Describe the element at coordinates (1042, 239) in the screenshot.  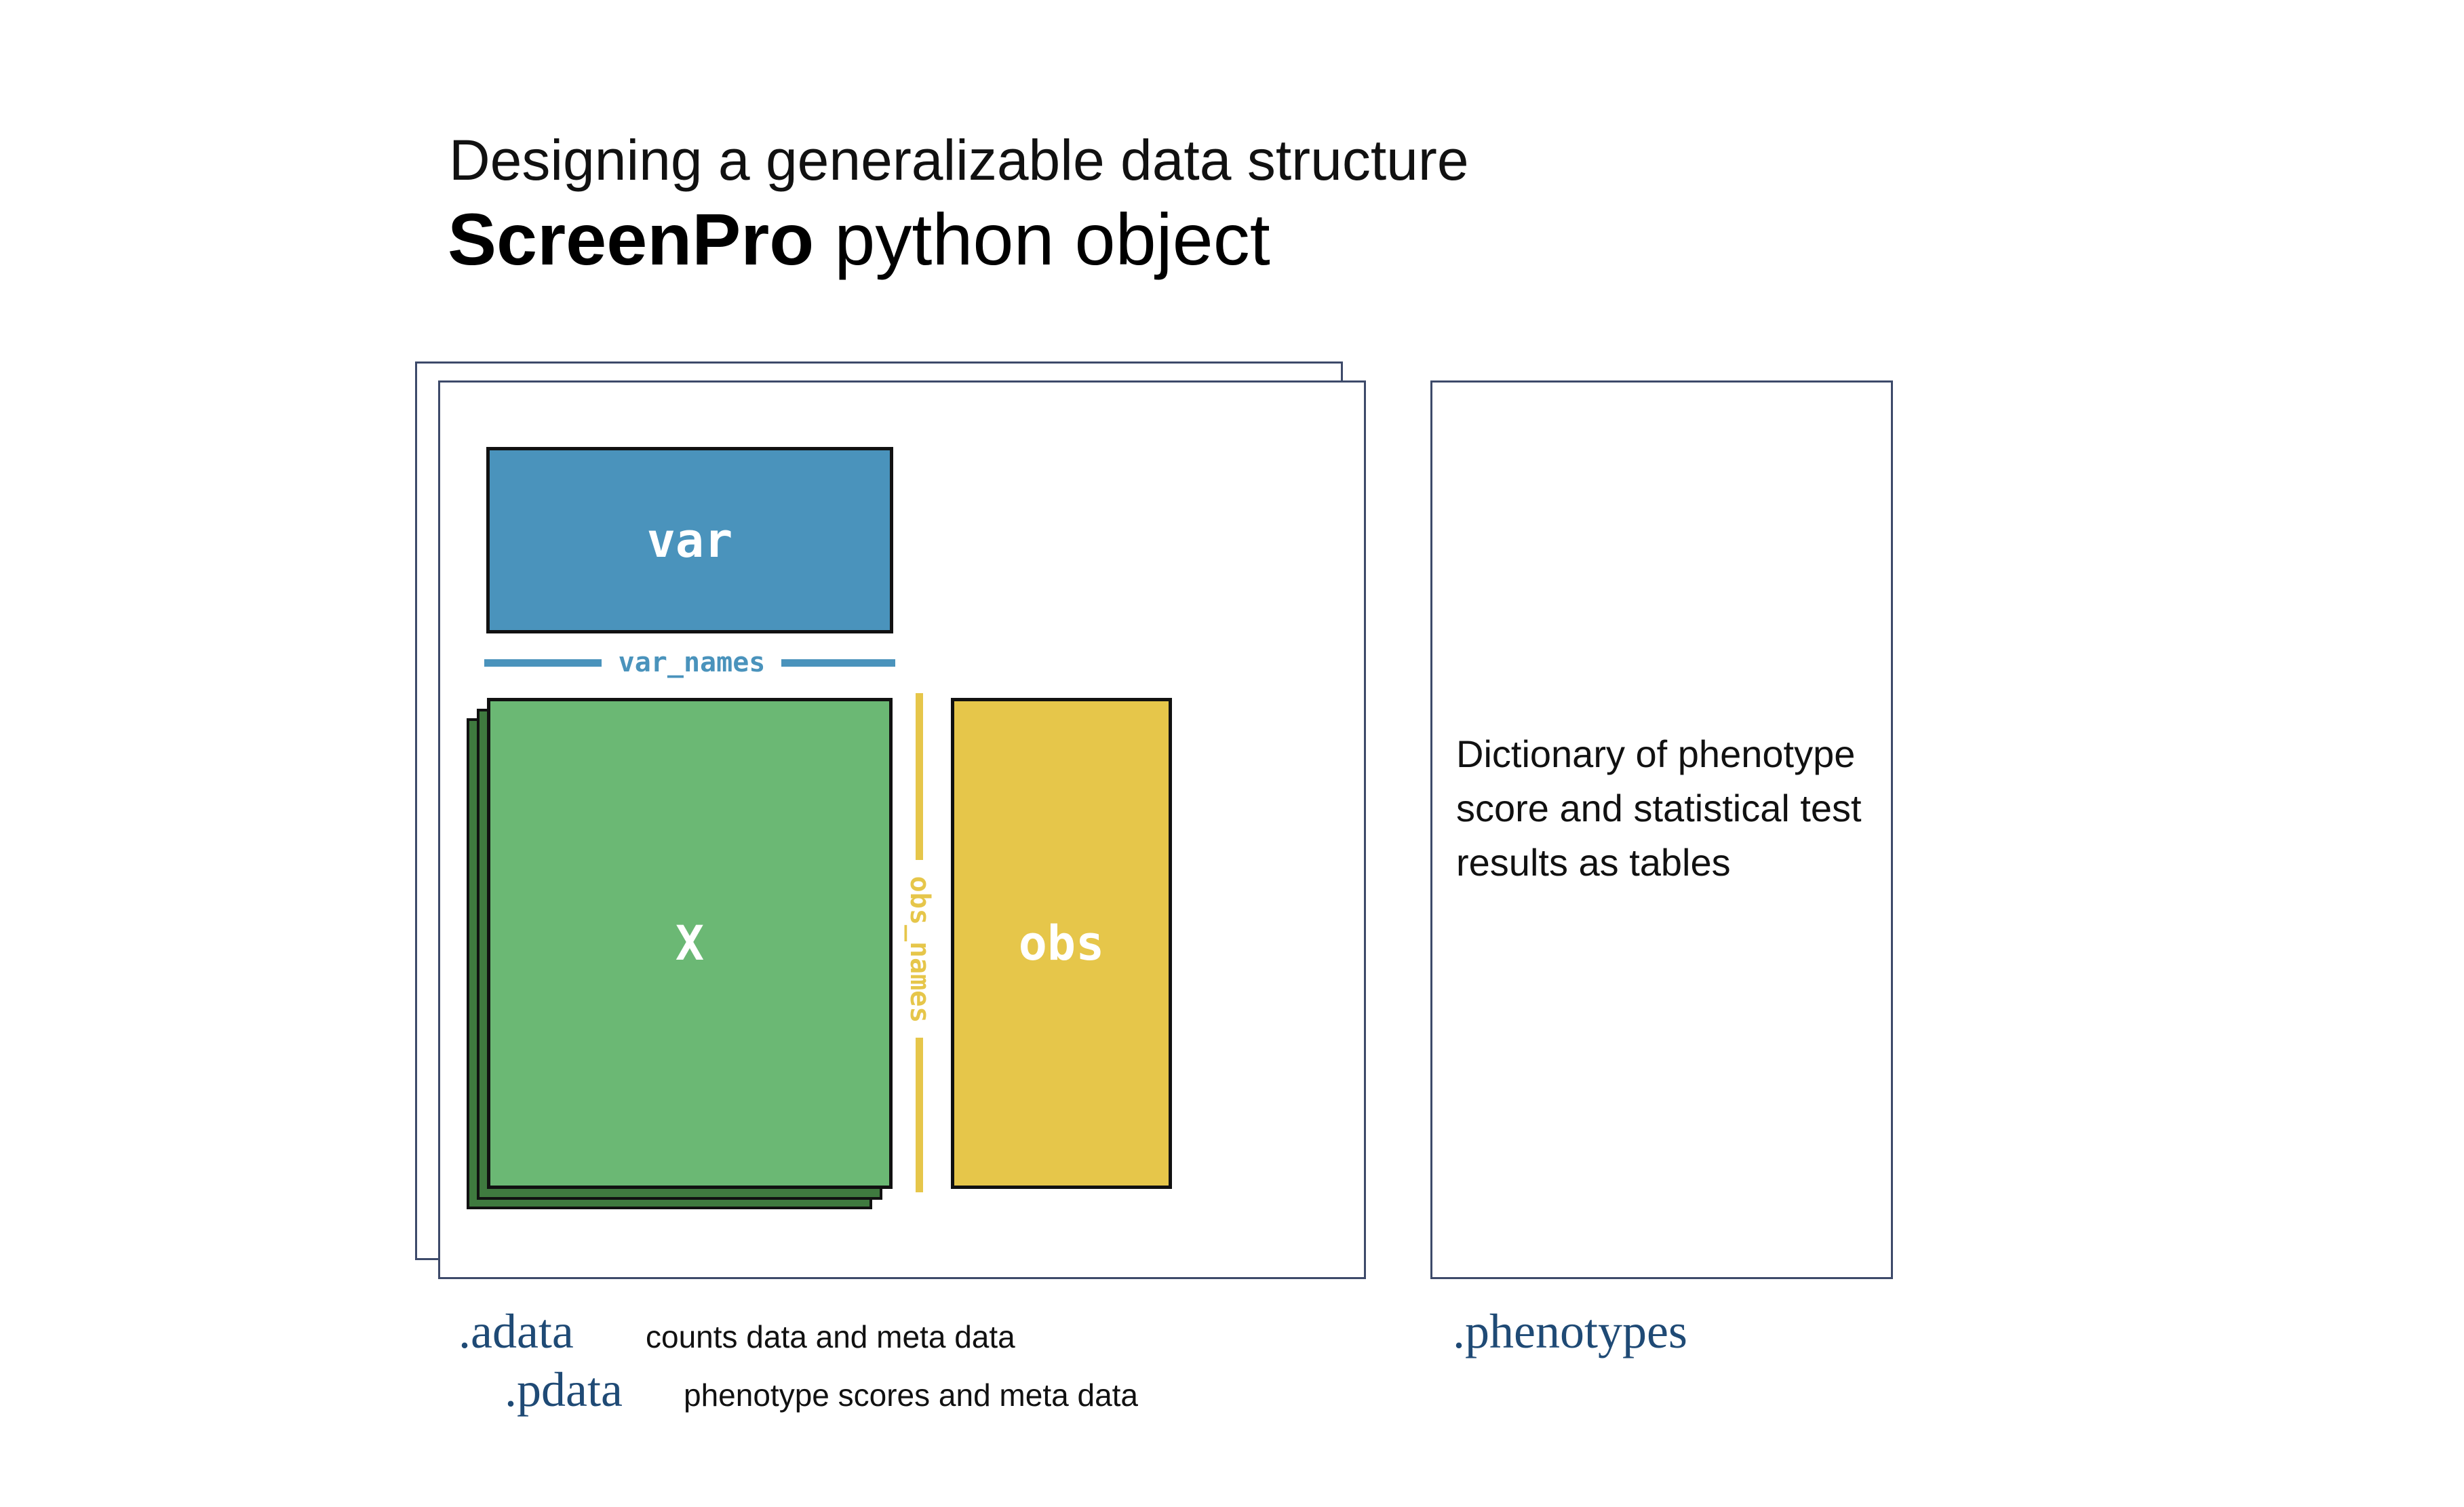
I see `title-python-object: python object` at that location.